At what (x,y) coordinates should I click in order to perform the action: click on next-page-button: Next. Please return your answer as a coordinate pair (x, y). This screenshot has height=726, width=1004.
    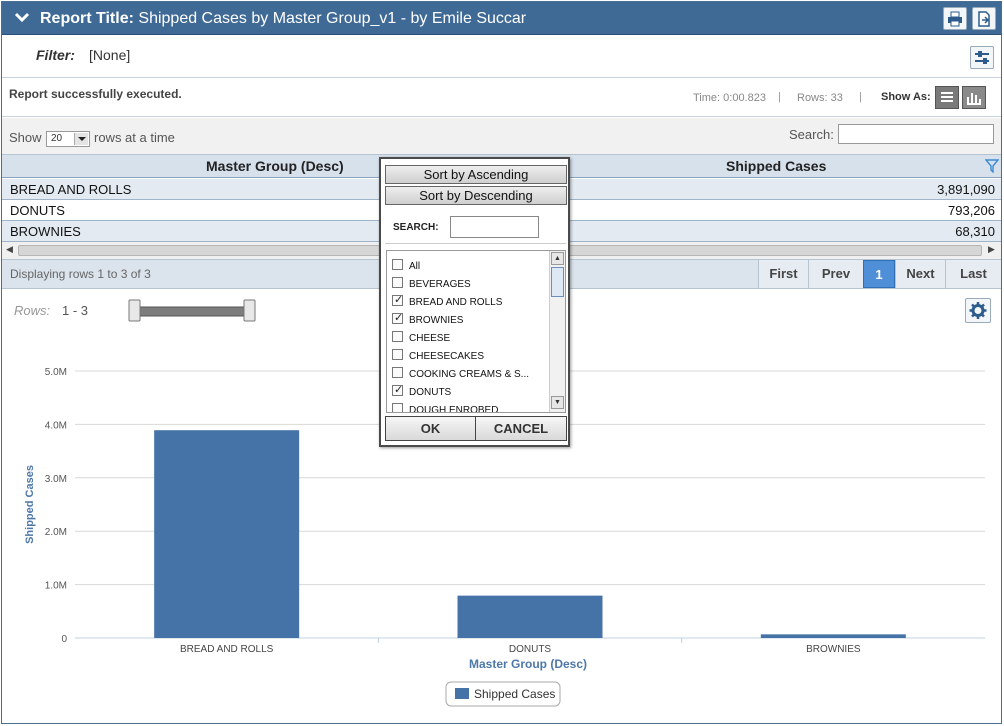
    Looking at the image, I should click on (920, 274).